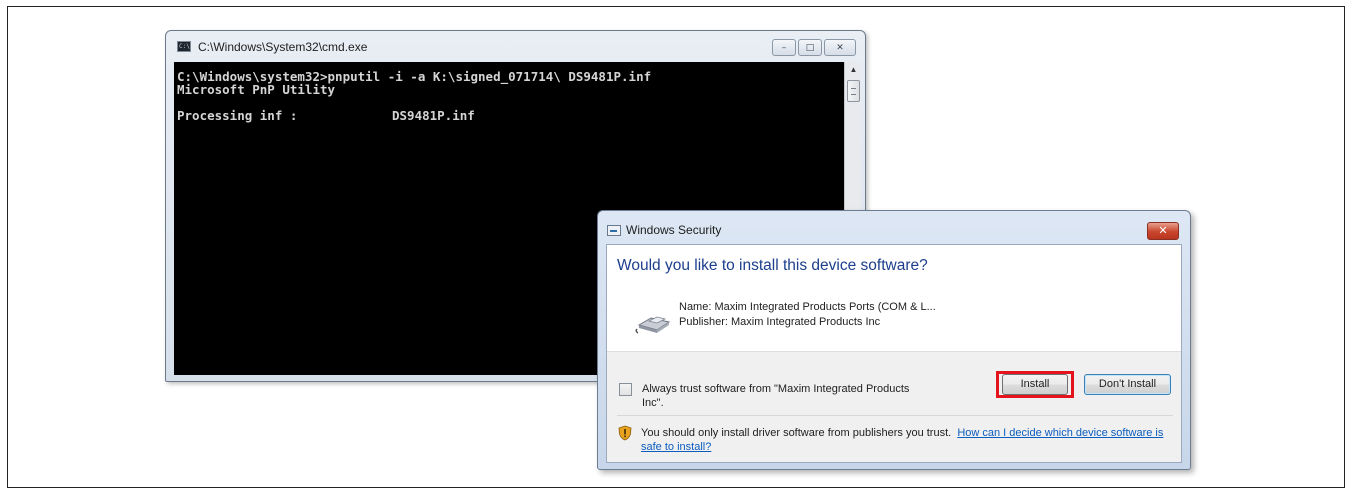 The width and height of the screenshot is (1351, 494). What do you see at coordinates (853, 91) in the screenshot?
I see `scroll-thumb` at bounding box center [853, 91].